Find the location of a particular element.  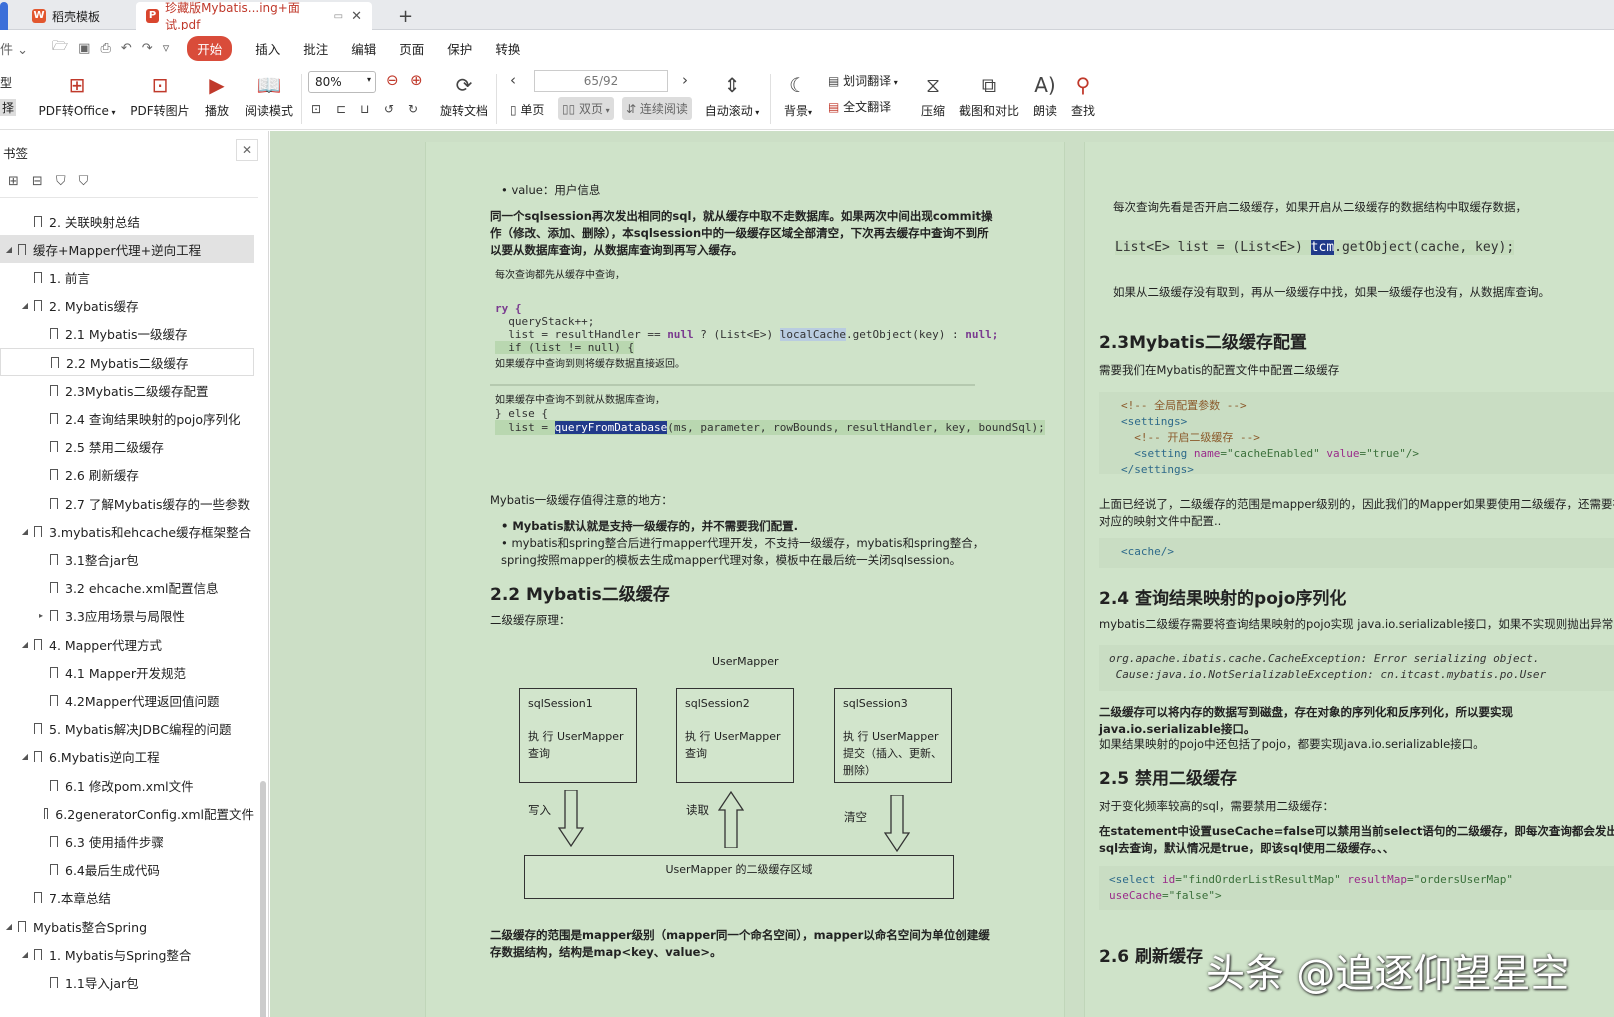

bookmark-label: 6.Mybatis逆向工程 is located at coordinates (104, 758).